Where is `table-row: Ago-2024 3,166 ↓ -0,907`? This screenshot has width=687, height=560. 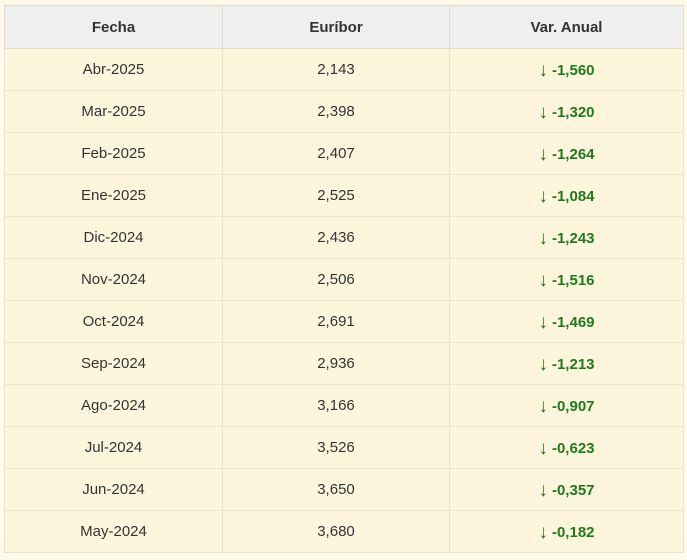 table-row: Ago-2024 3,166 ↓ -0,907 is located at coordinates (344, 405).